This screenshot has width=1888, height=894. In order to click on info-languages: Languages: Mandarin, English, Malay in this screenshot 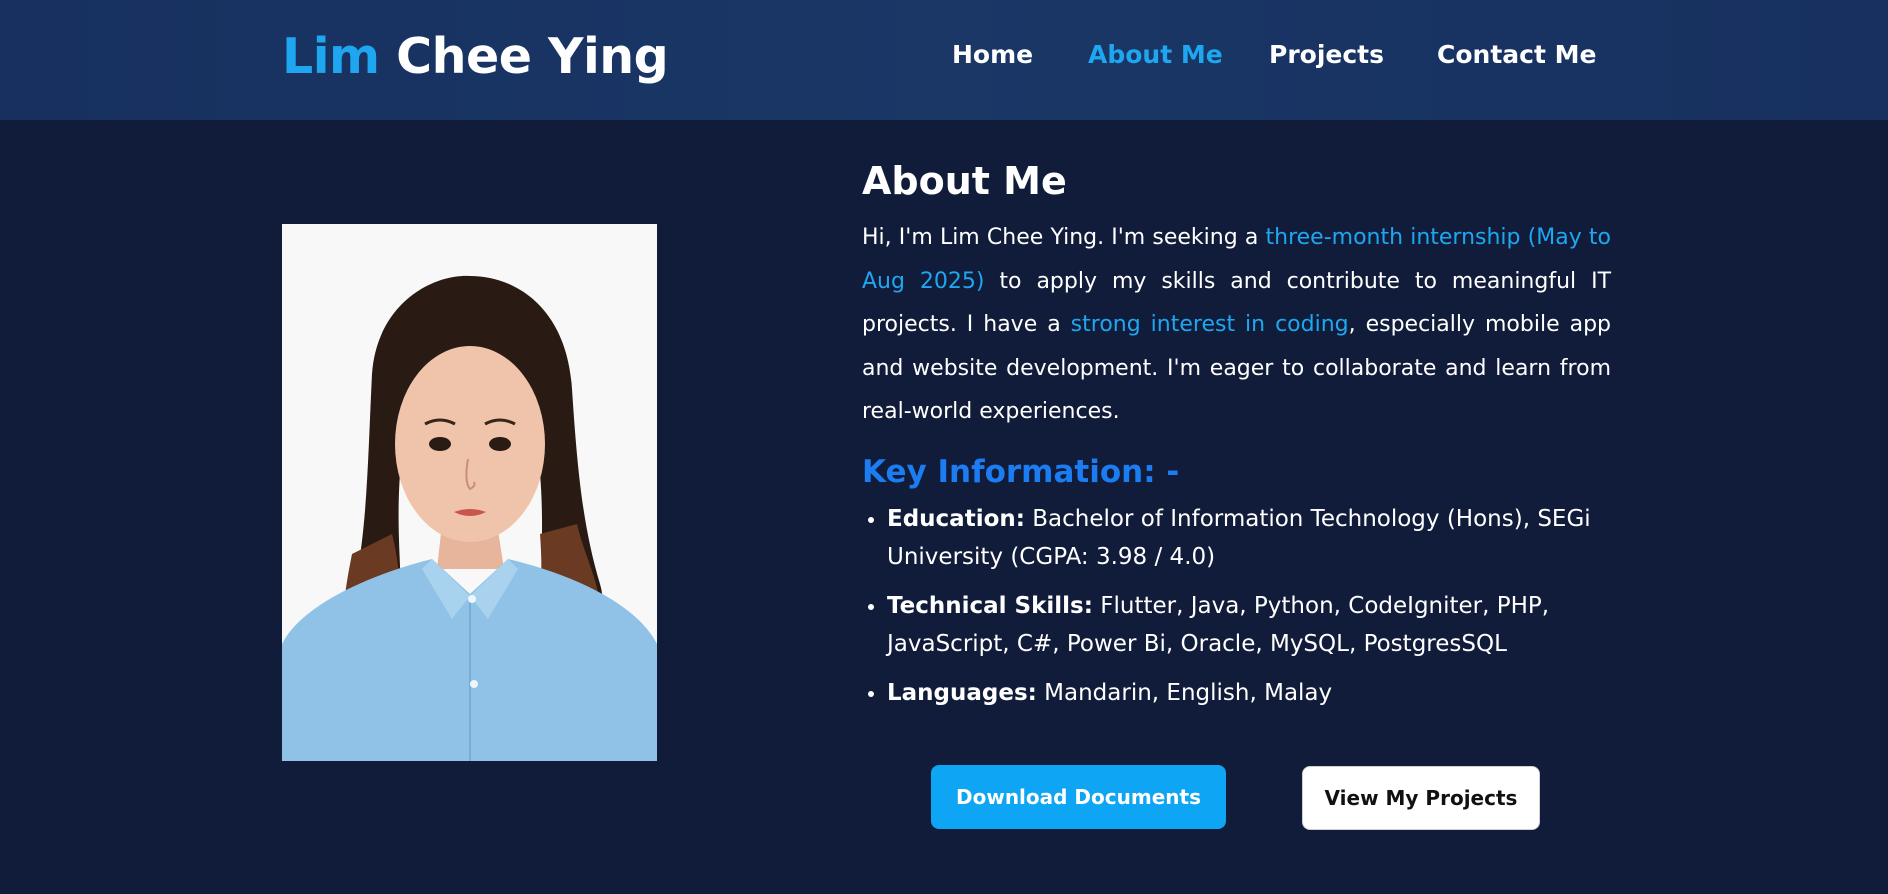, I will do `click(1239, 693)`.